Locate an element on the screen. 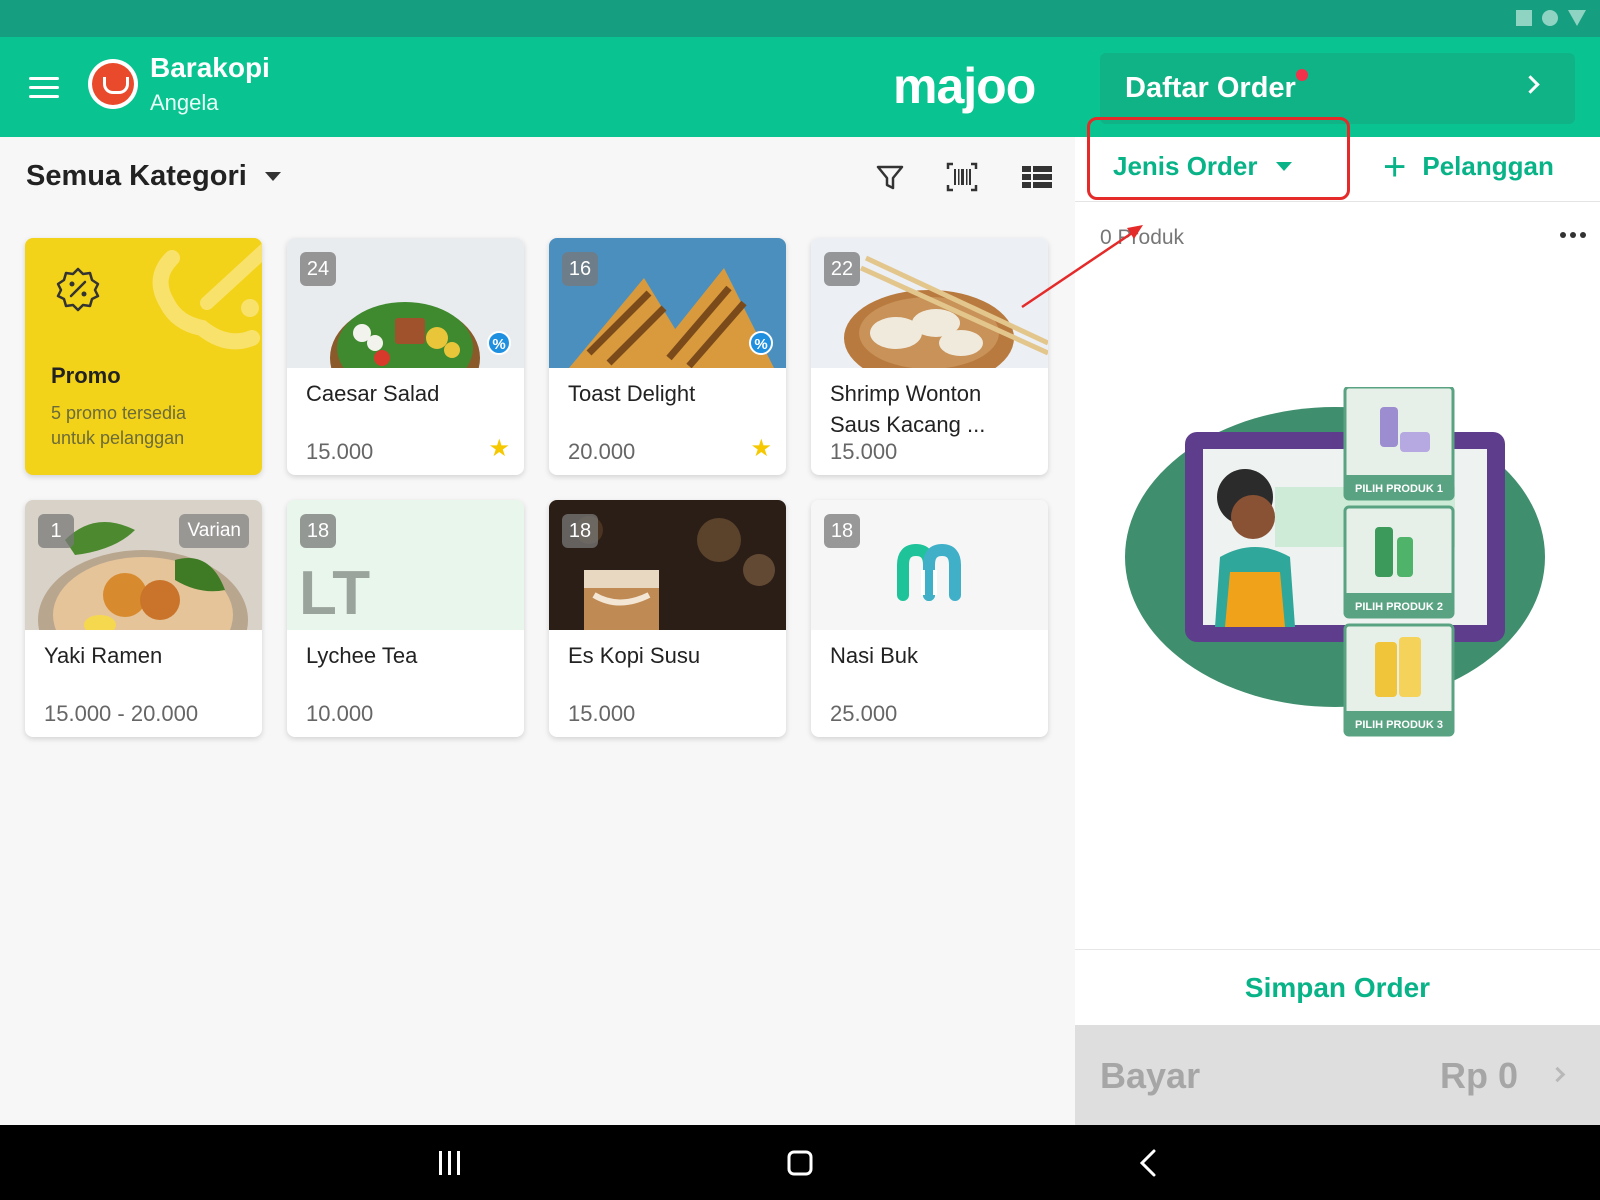  product-name: Lychee Tea is located at coordinates (362, 655).